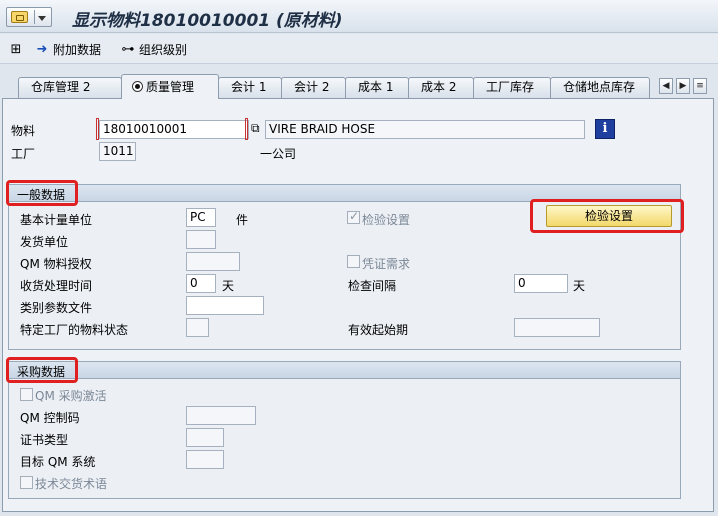 The width and height of the screenshot is (718, 516). I want to click on highlight-inspection-setup, so click(607, 216).